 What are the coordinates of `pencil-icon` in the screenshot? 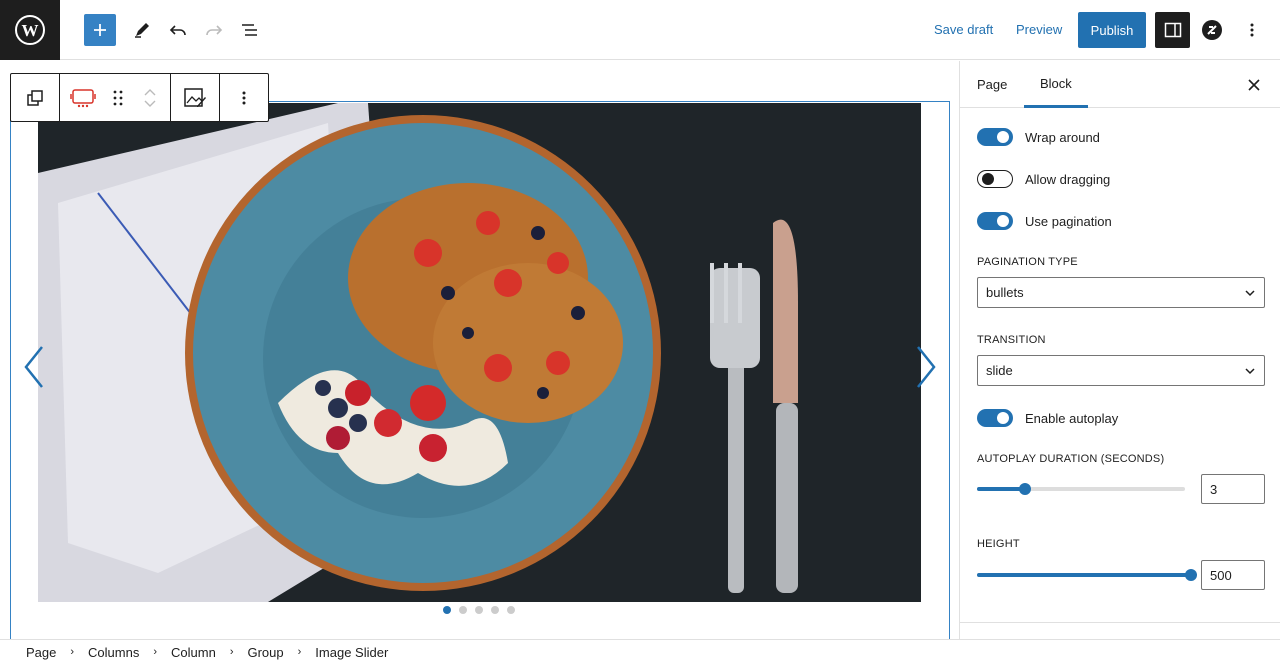 It's located at (142, 30).